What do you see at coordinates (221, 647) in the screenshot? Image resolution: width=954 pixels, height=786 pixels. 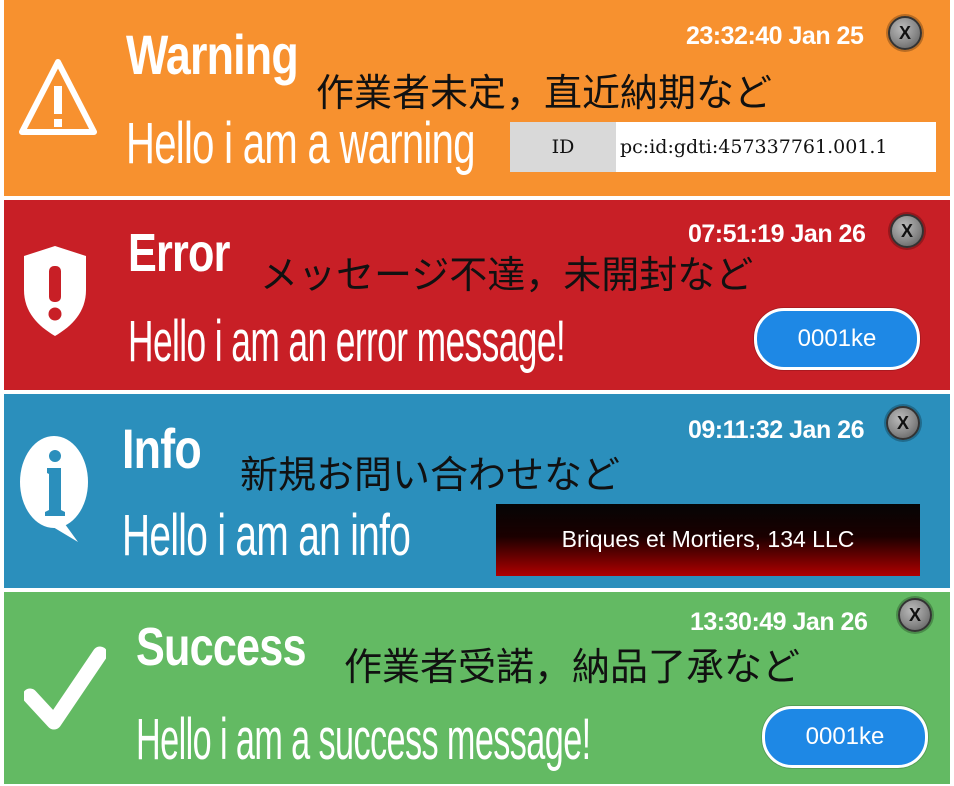 I see `notification-title: Success` at bounding box center [221, 647].